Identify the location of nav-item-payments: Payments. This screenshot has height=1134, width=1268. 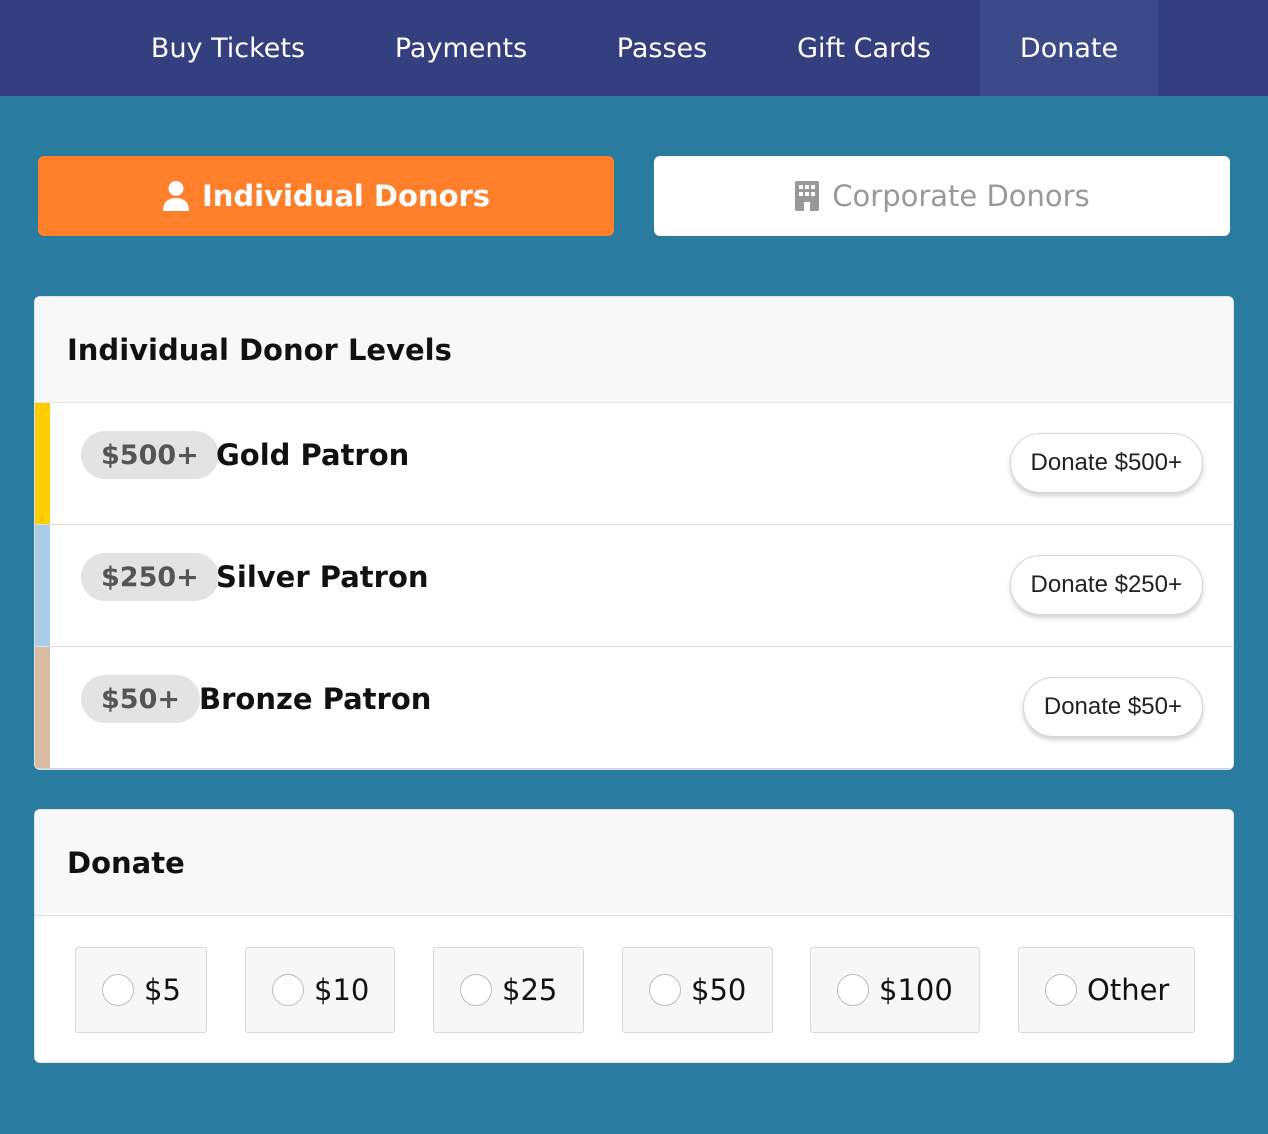
(461, 48).